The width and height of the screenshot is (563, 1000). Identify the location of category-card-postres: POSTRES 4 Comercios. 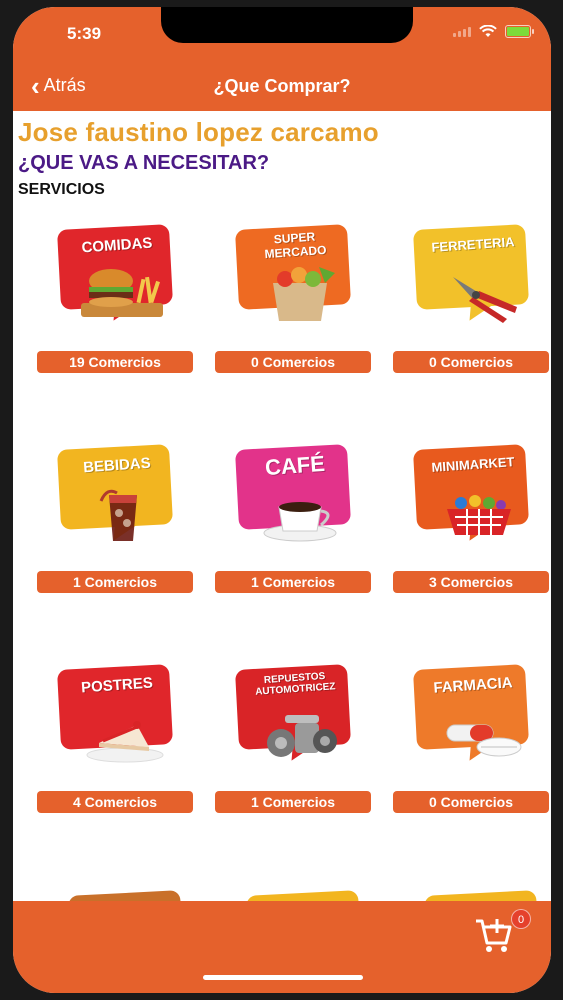
(117, 741).